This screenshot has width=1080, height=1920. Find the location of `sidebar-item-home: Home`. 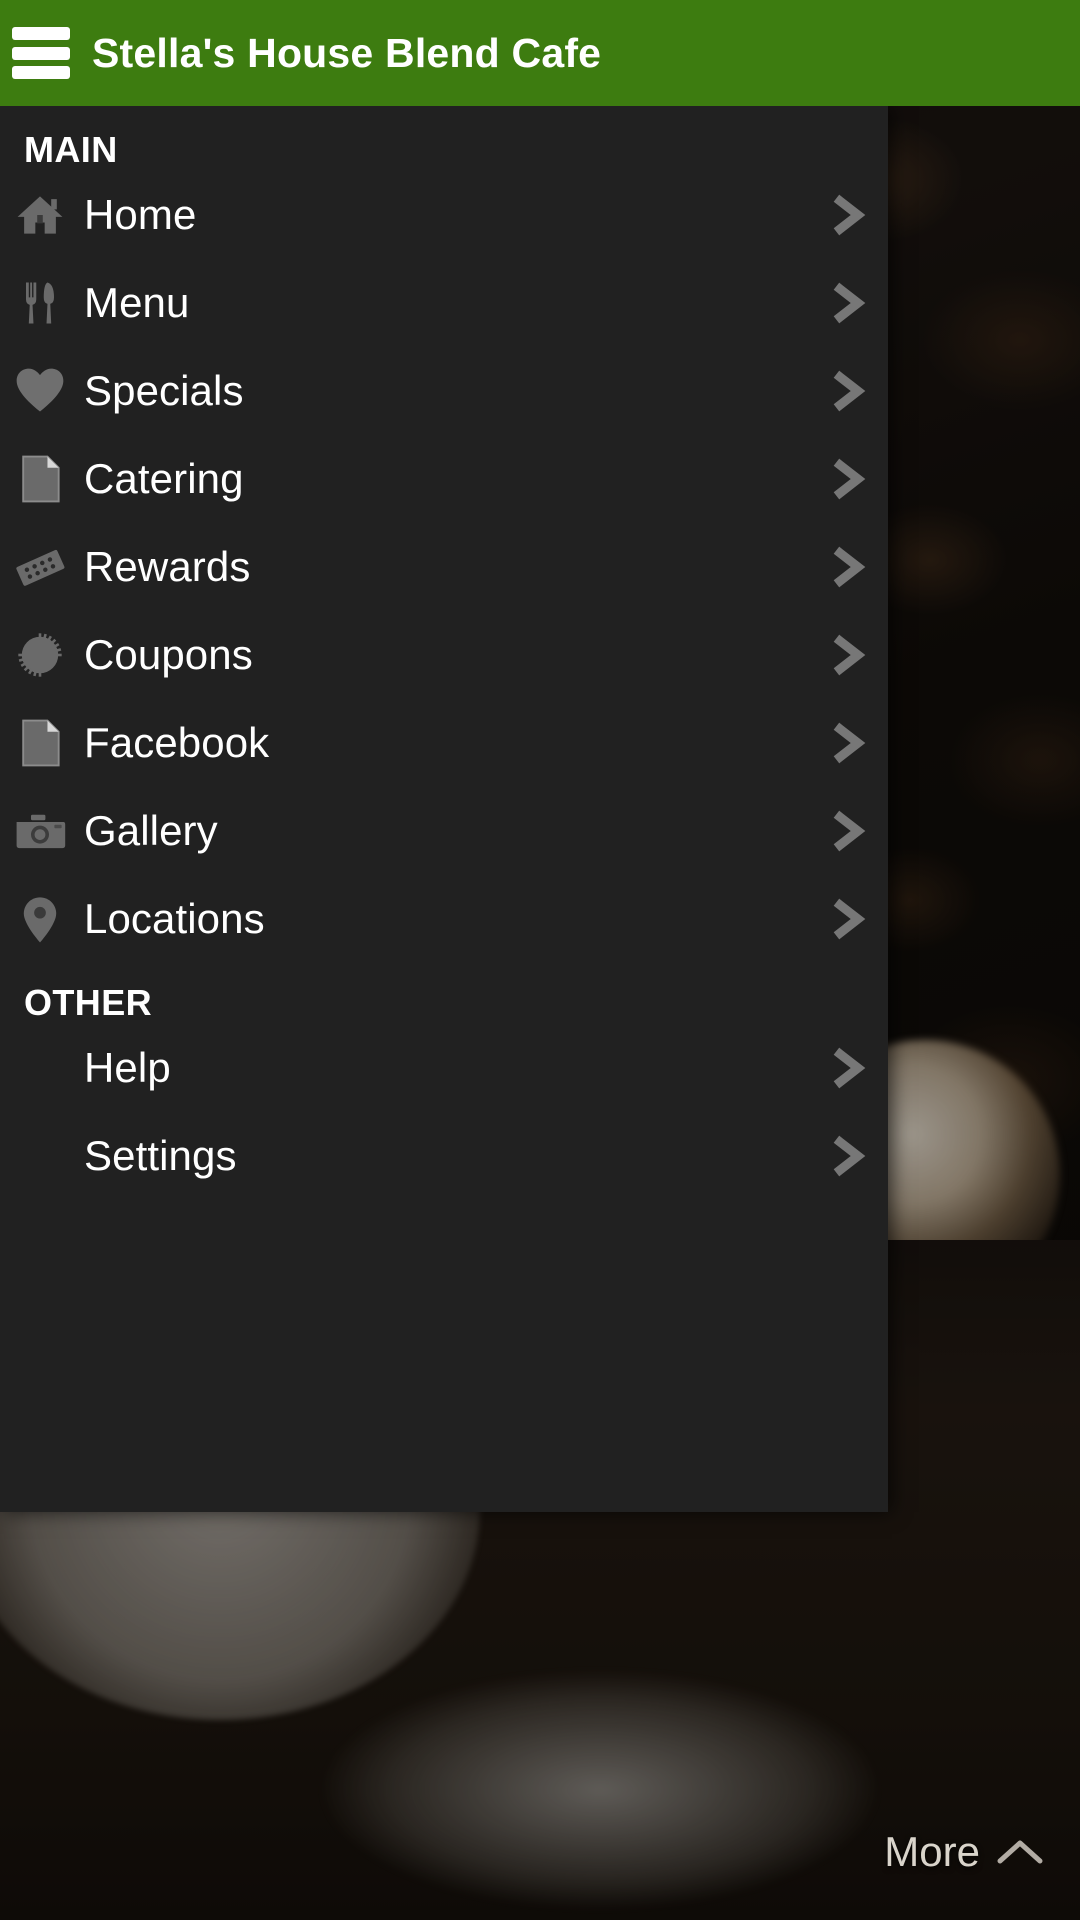

sidebar-item-home: Home is located at coordinates (444, 215).